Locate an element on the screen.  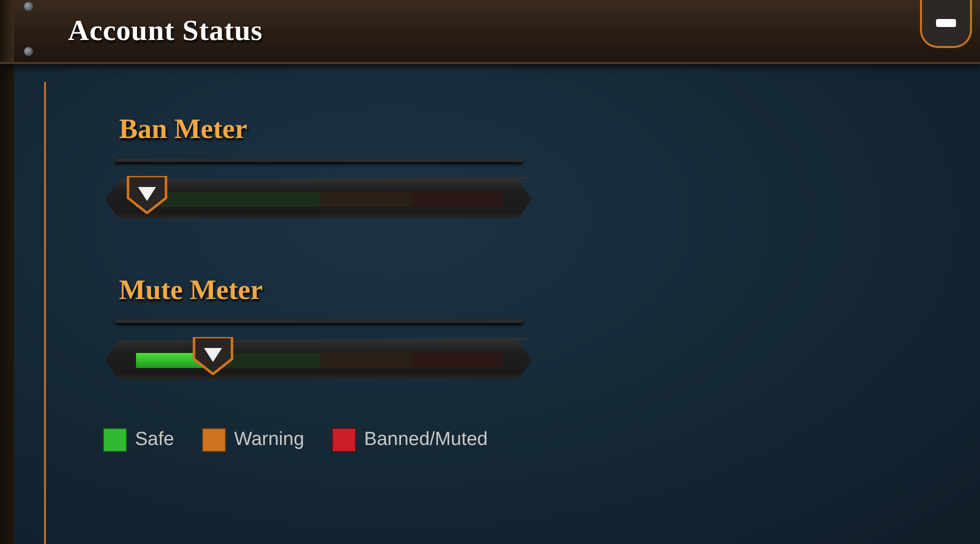
minimize-icon is located at coordinates (946, 23).